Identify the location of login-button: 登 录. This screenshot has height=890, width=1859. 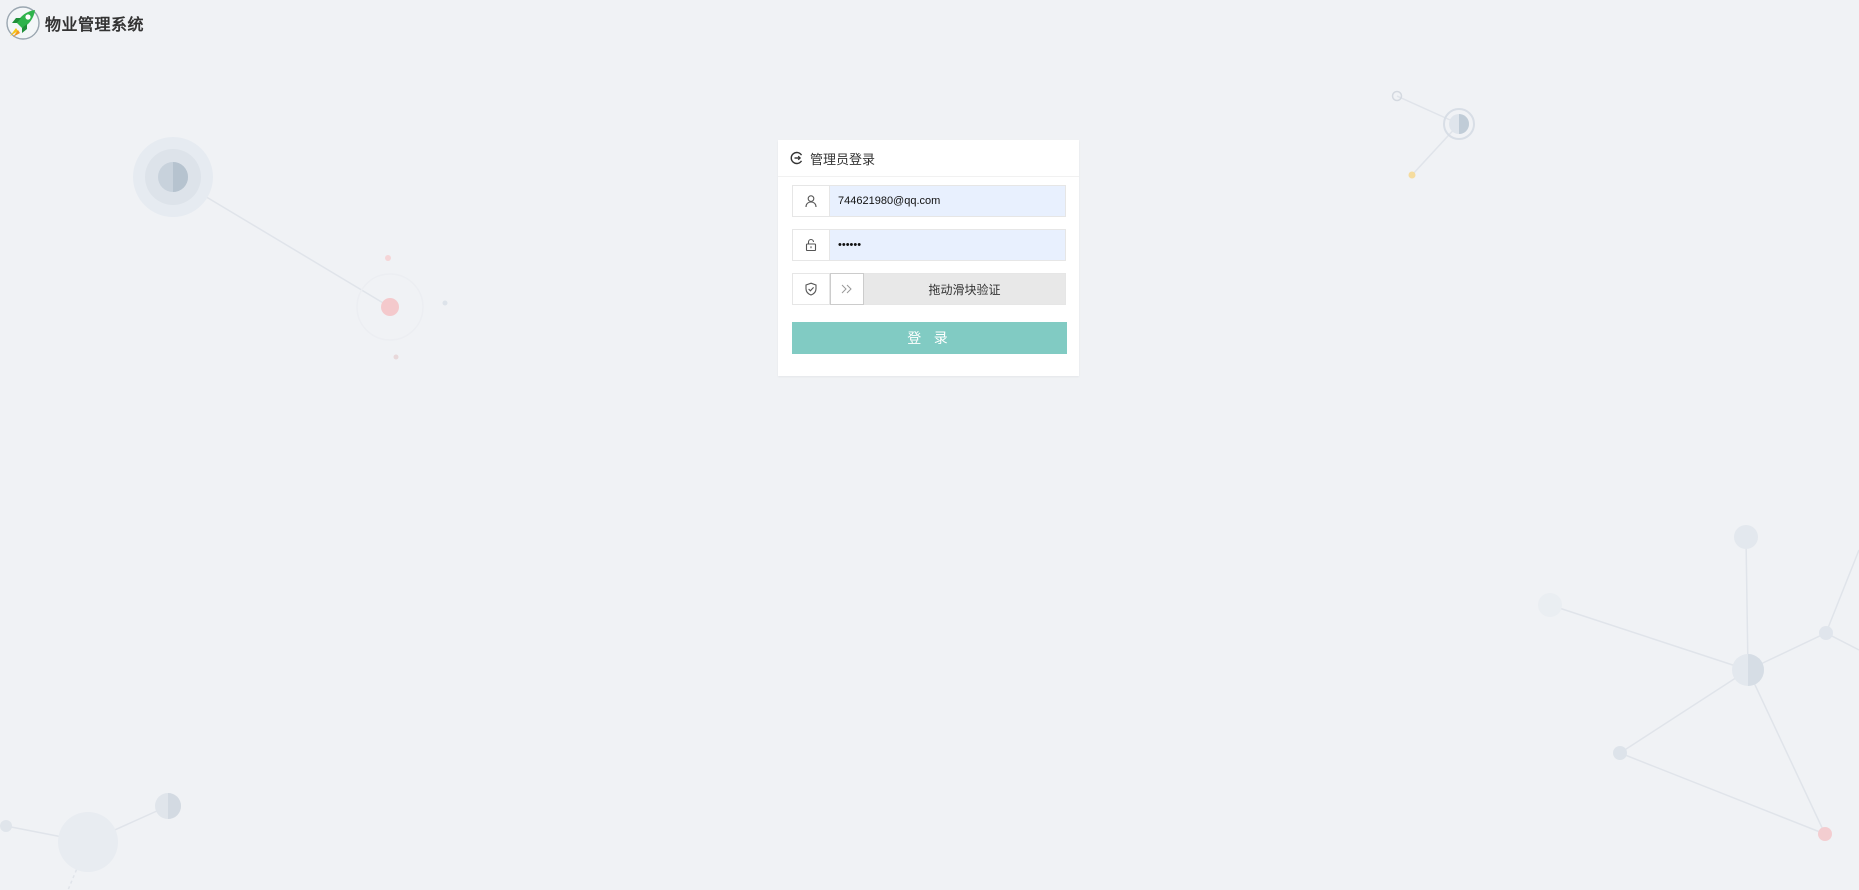
(929, 338).